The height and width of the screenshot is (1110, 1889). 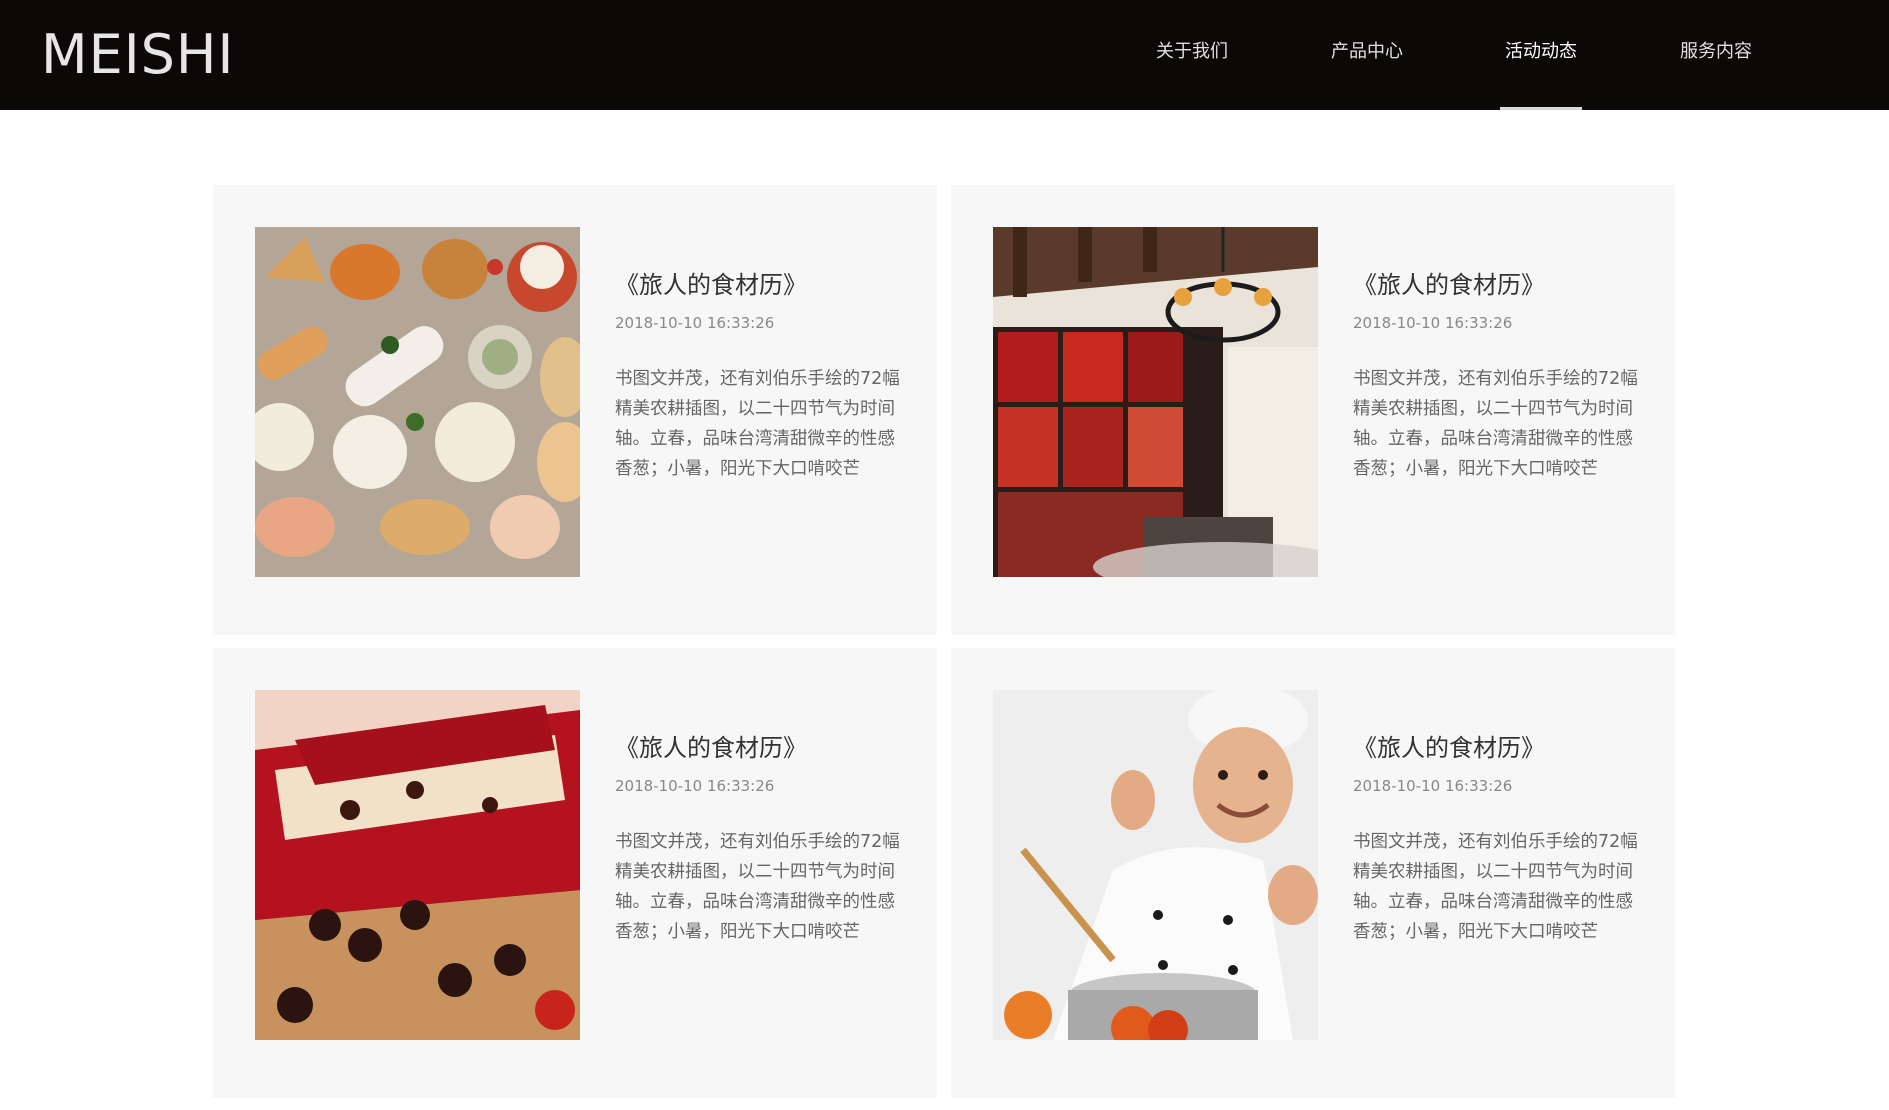 I want to click on nav-item-services: 服务内容, so click(x=1716, y=55).